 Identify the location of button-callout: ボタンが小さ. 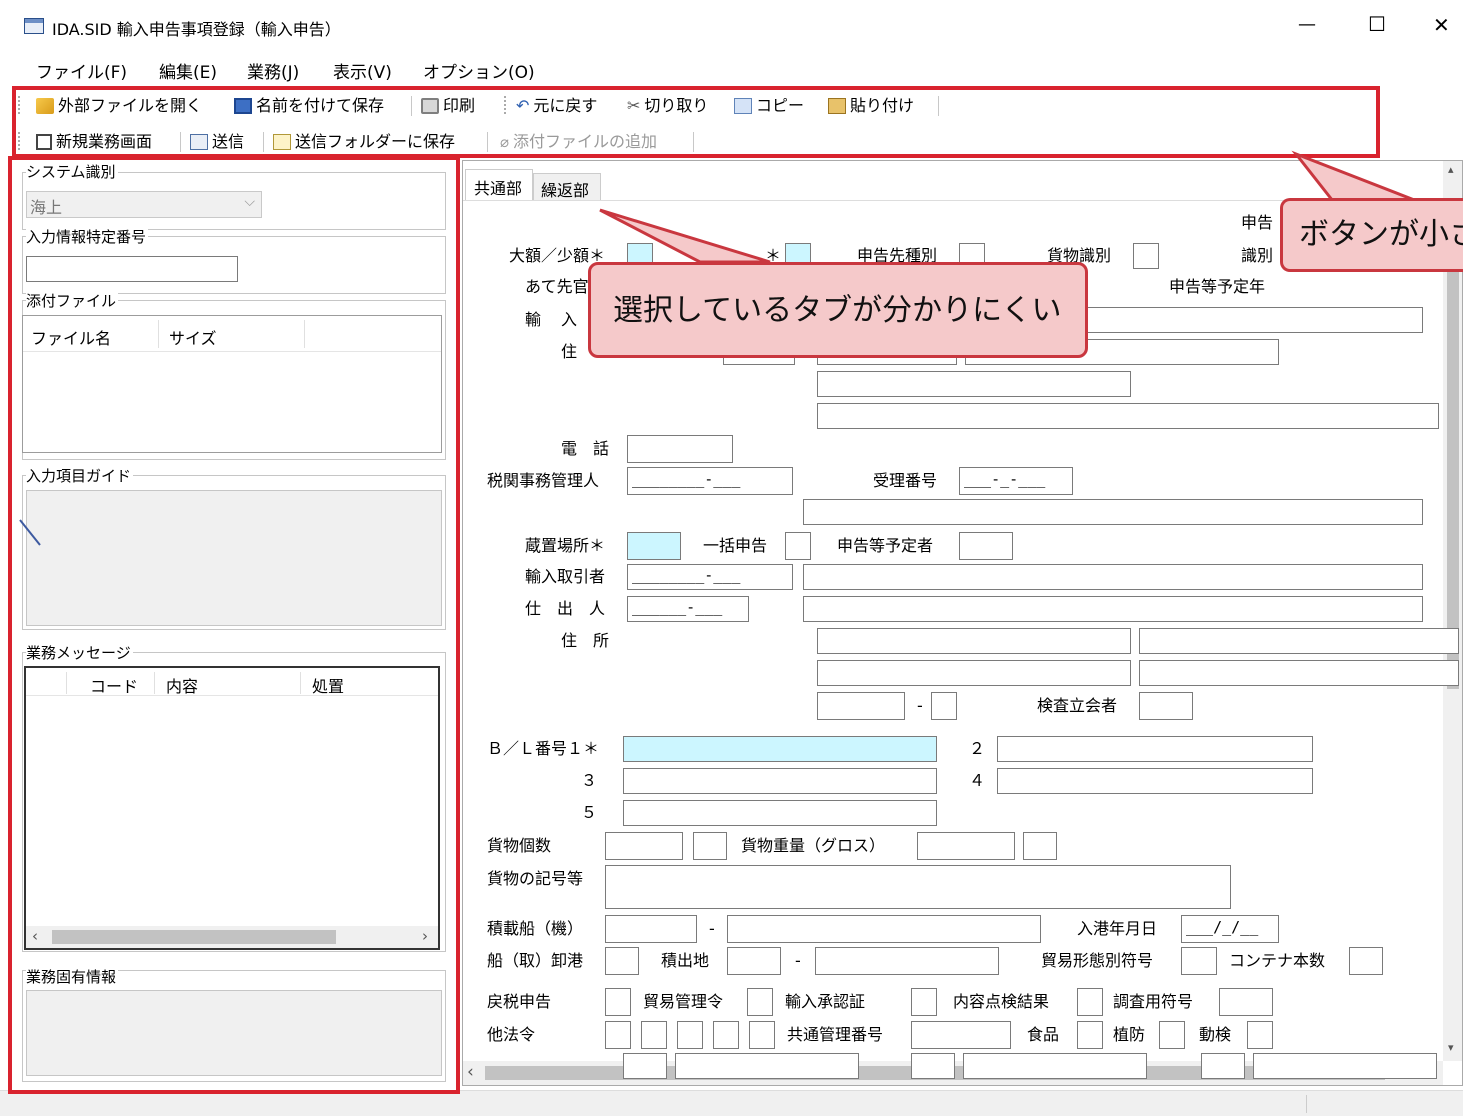
(1371, 235).